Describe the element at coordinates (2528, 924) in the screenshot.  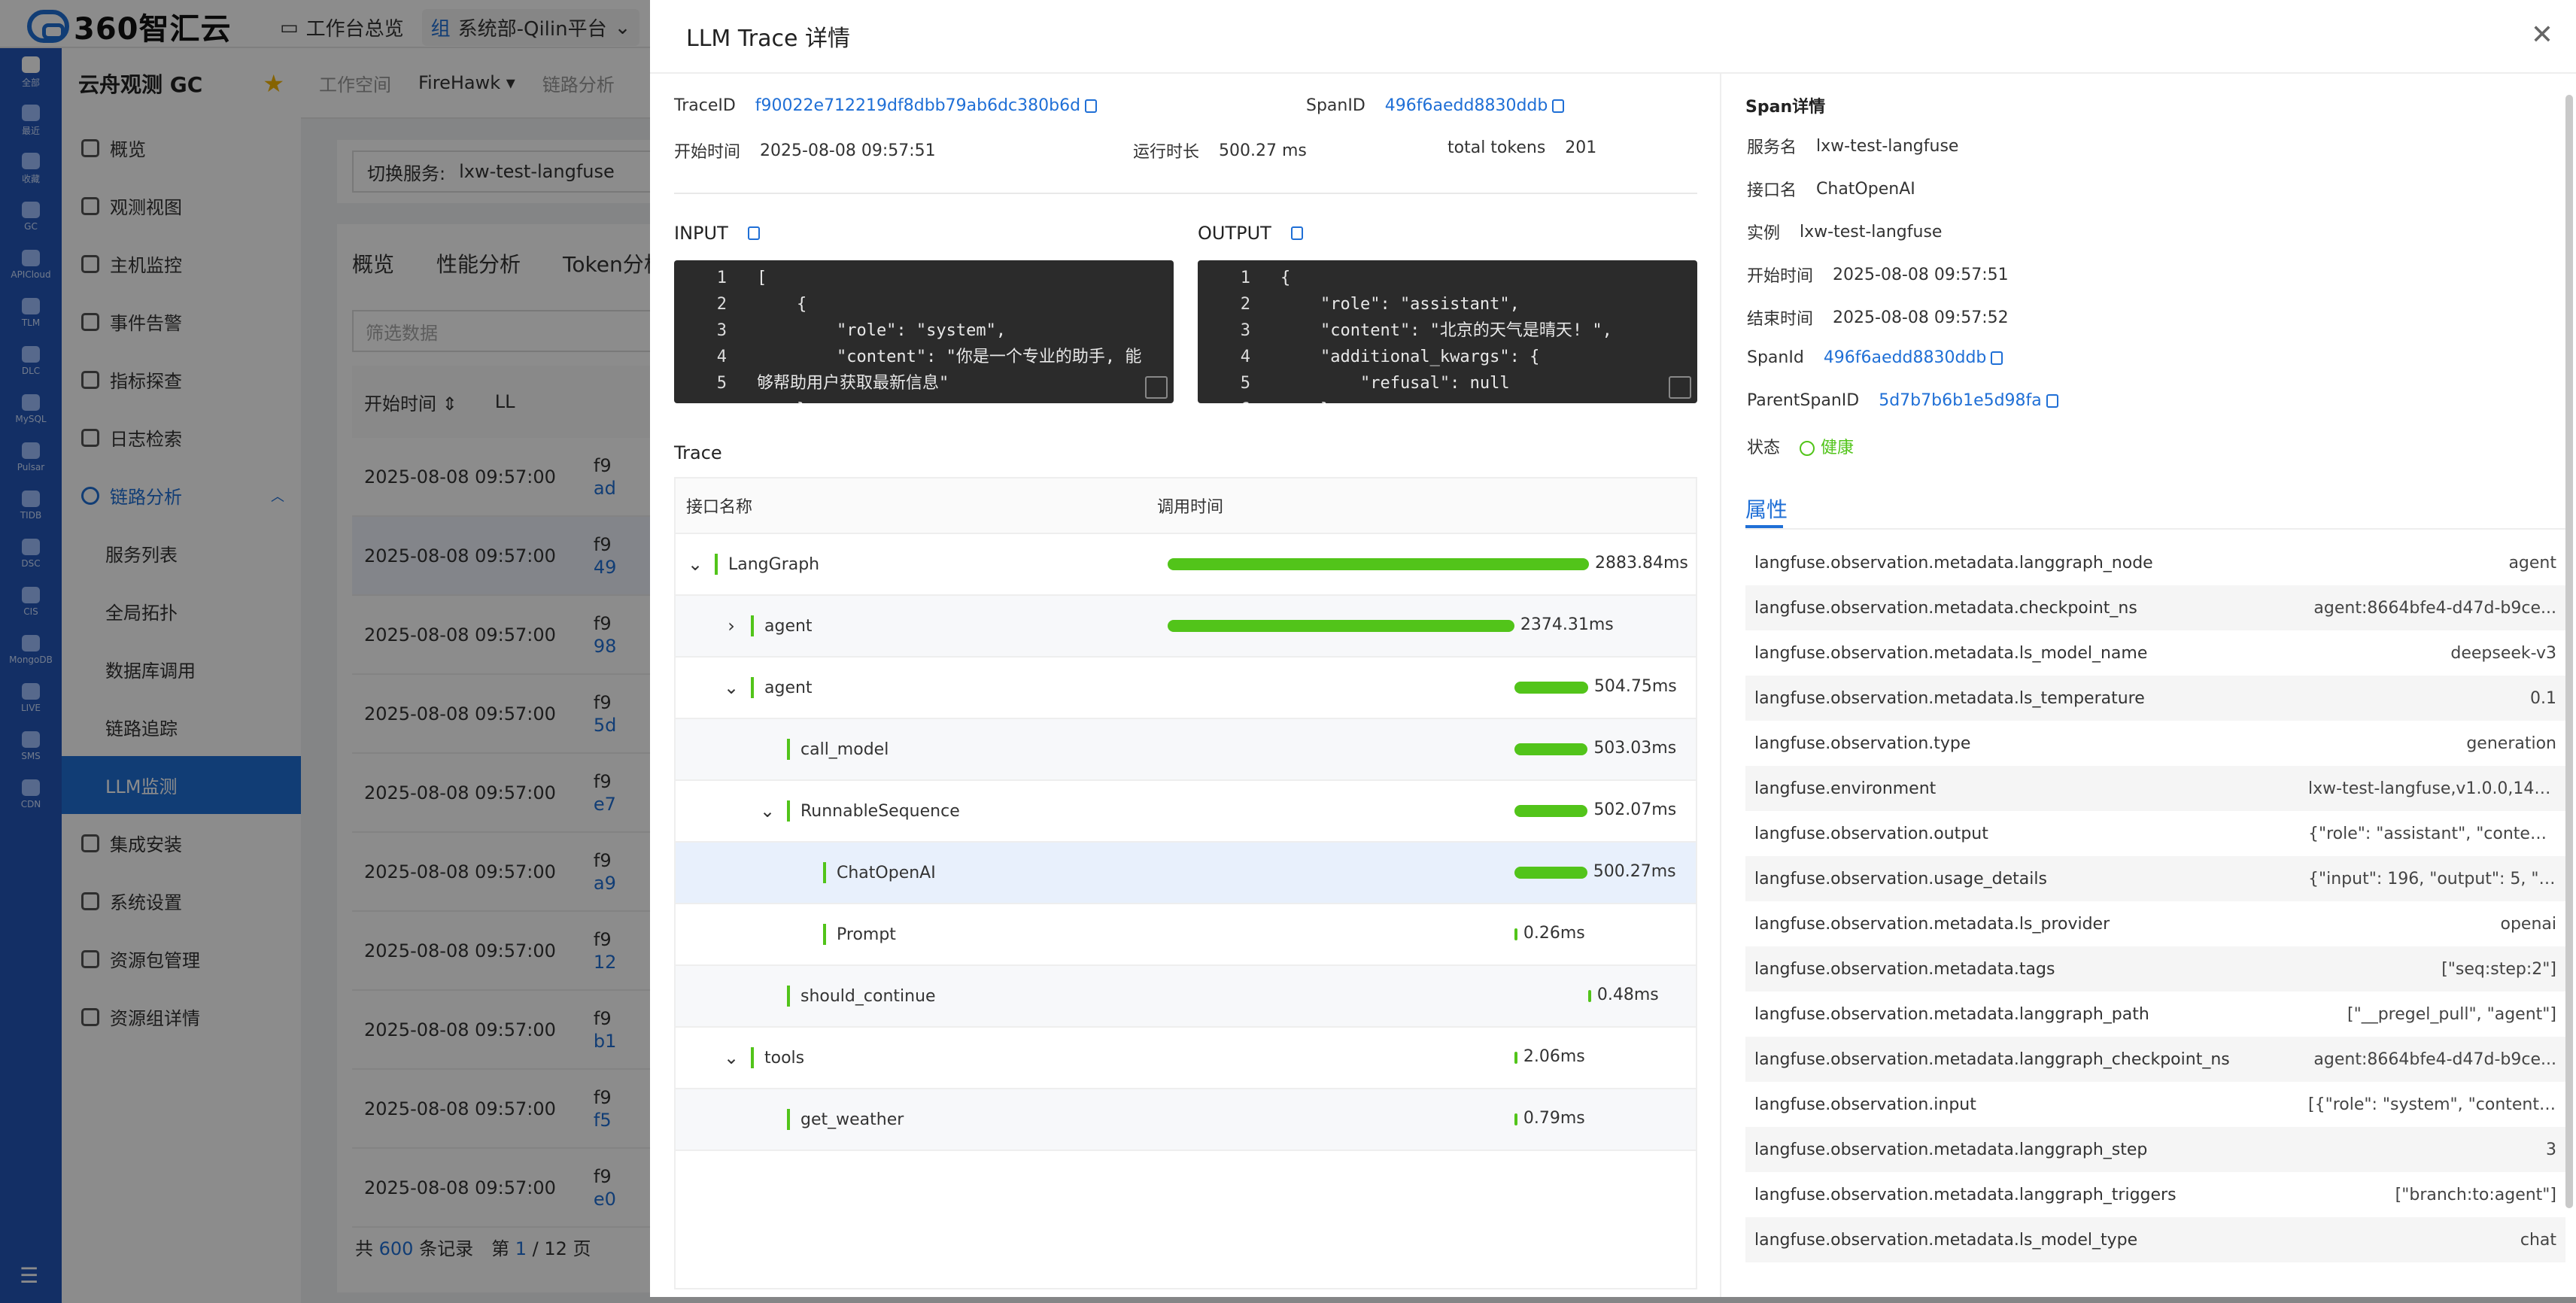
I see `attribute-value: openai` at that location.